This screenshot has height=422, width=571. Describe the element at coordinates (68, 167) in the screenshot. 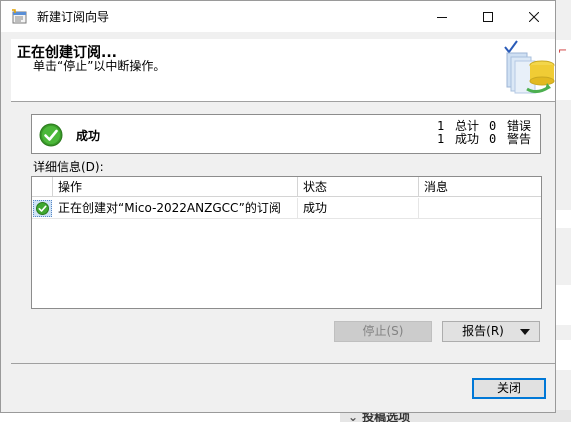

I see `details-label: 详细信息(D):` at that location.